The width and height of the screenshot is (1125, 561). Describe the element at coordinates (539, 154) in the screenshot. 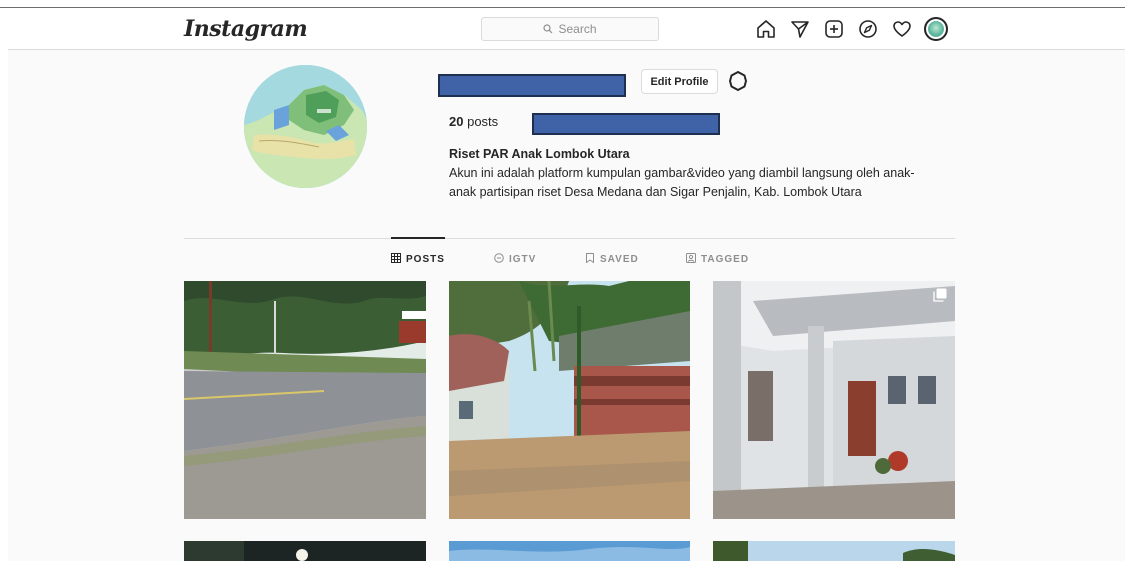

I see `profile-full-name: Riset PAR Anak Lombok Utara` at that location.